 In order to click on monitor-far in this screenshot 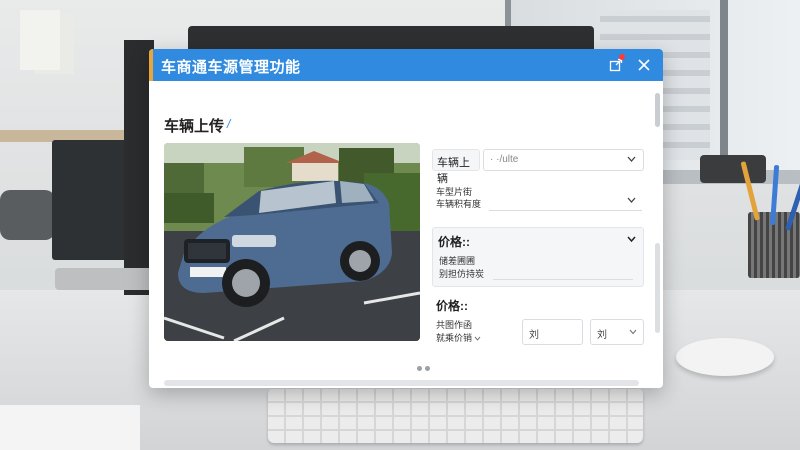, I will do `click(89, 200)`.